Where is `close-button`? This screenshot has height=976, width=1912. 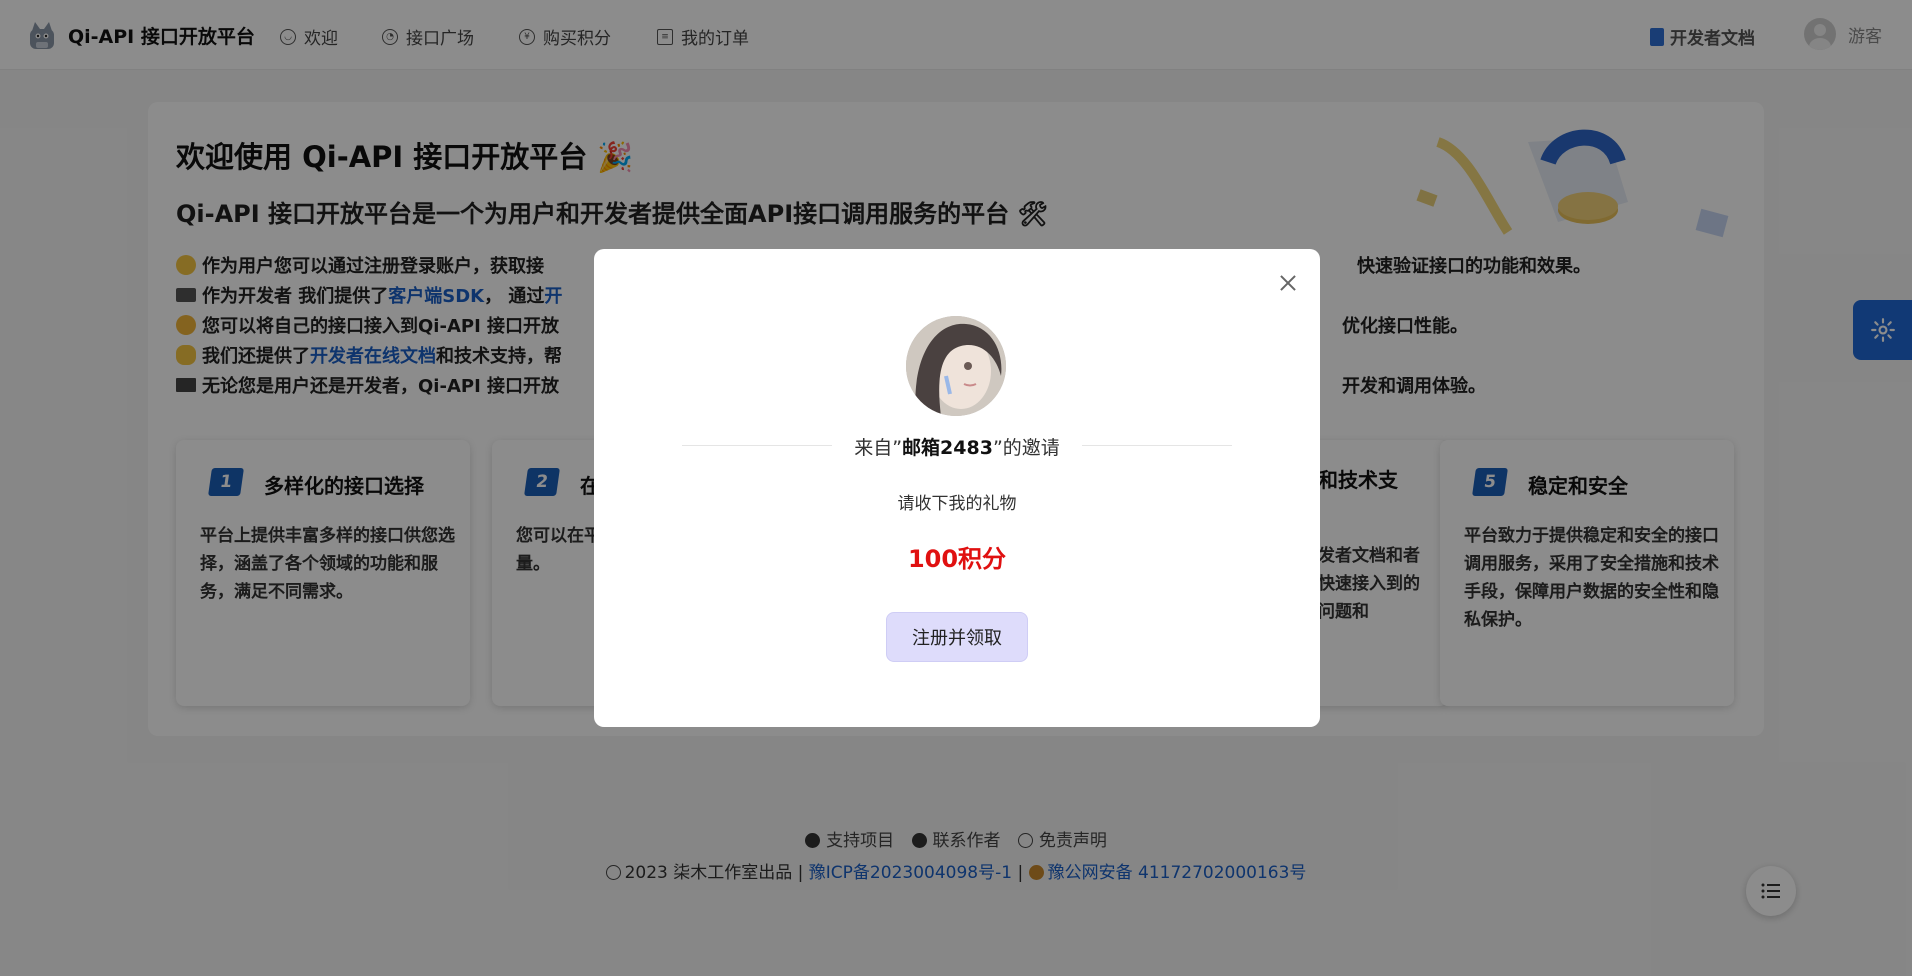
close-button is located at coordinates (1288, 283).